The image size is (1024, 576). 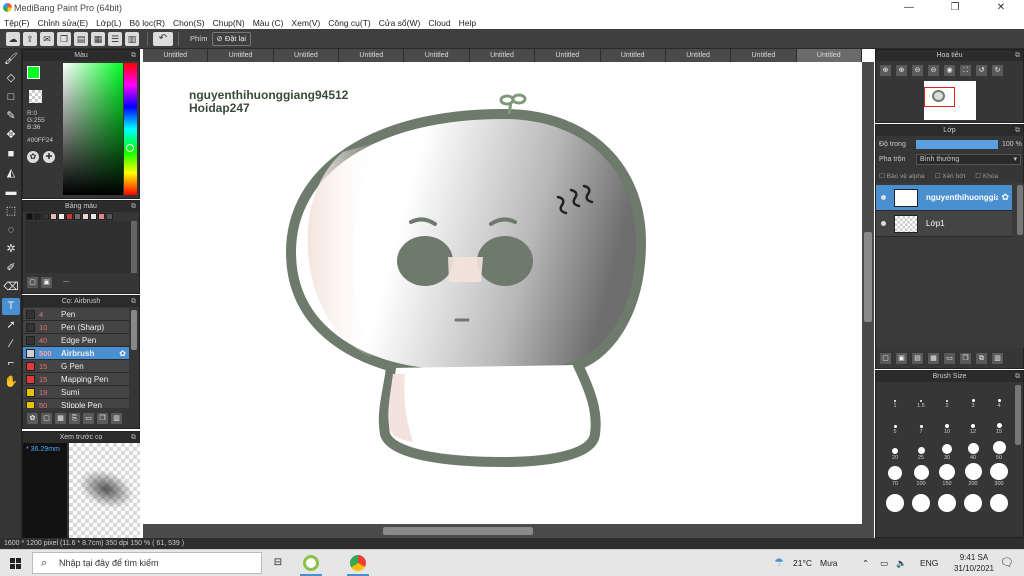 I want to click on zoom-in-icon: ⊕, so click(x=885, y=70).